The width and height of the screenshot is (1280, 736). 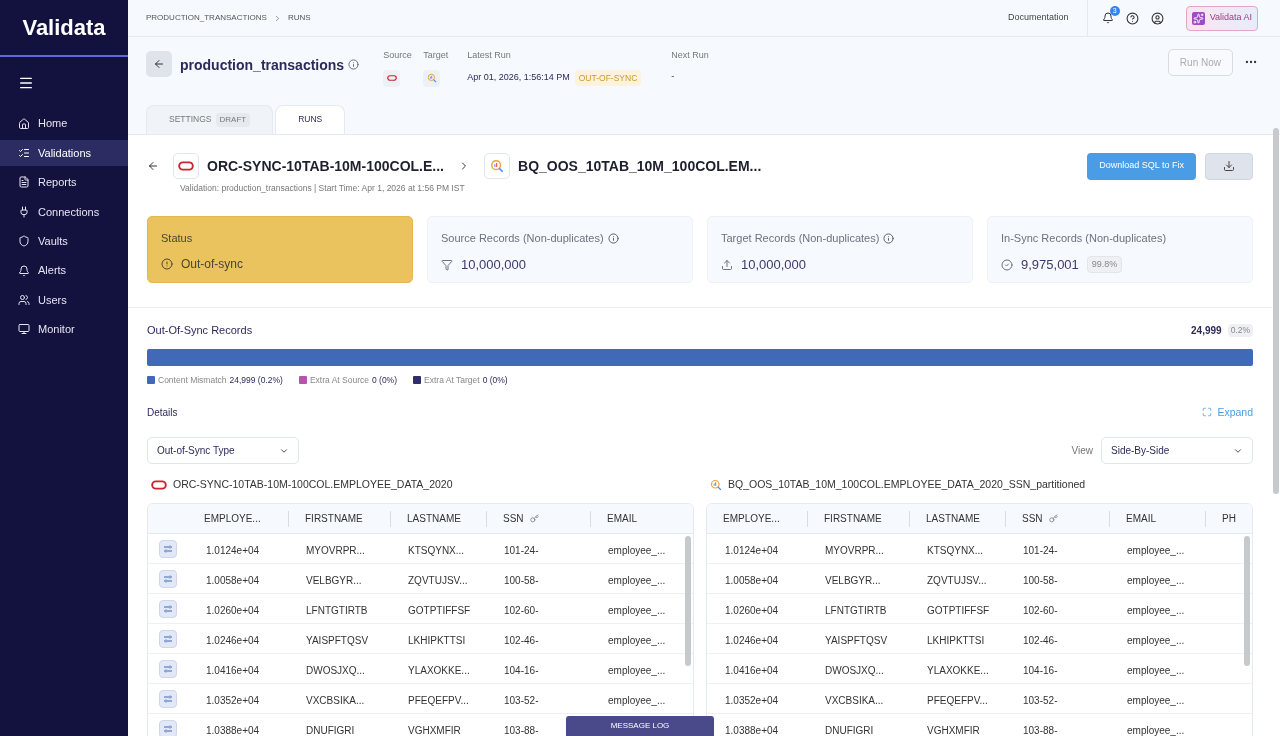 What do you see at coordinates (384, 380) in the screenshot?
I see `legend-value: 0 (0%)` at bounding box center [384, 380].